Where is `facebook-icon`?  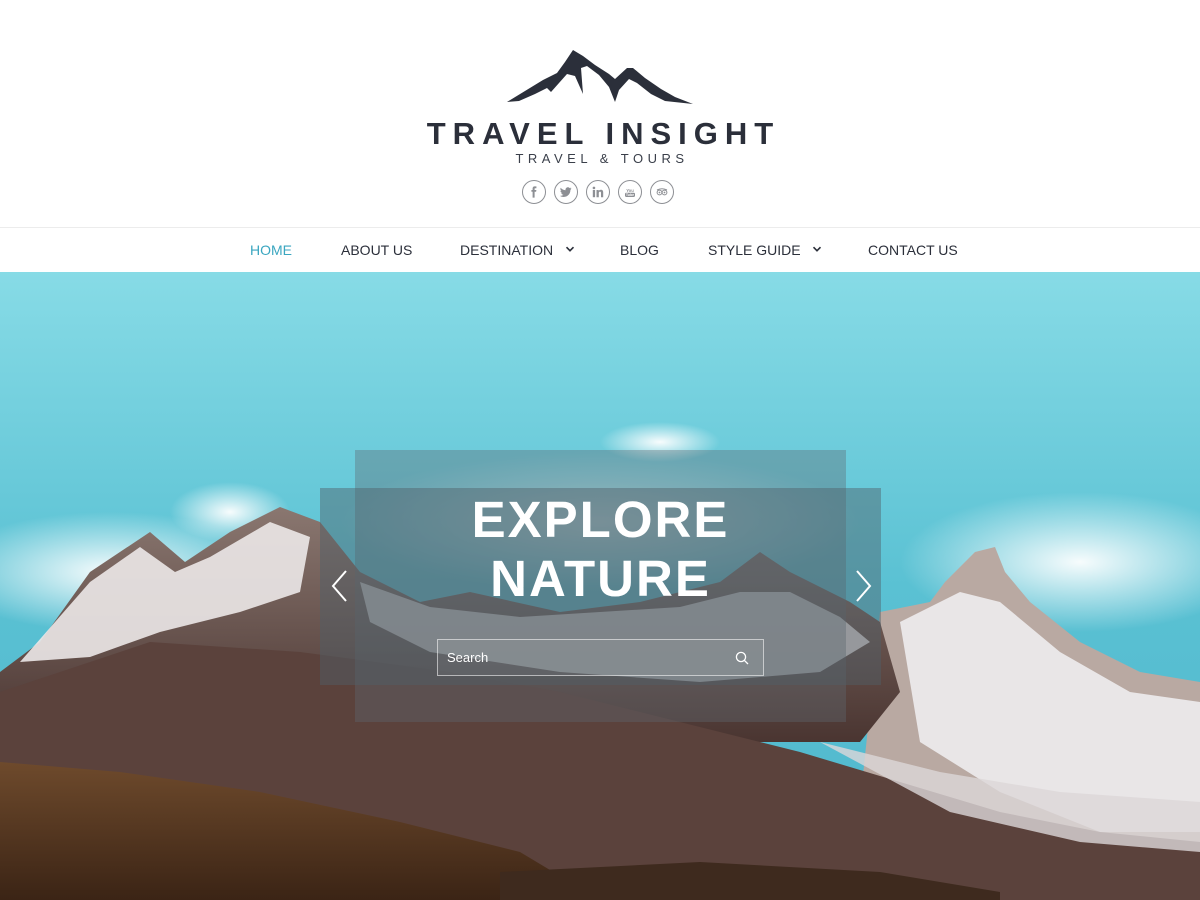
facebook-icon is located at coordinates (534, 192).